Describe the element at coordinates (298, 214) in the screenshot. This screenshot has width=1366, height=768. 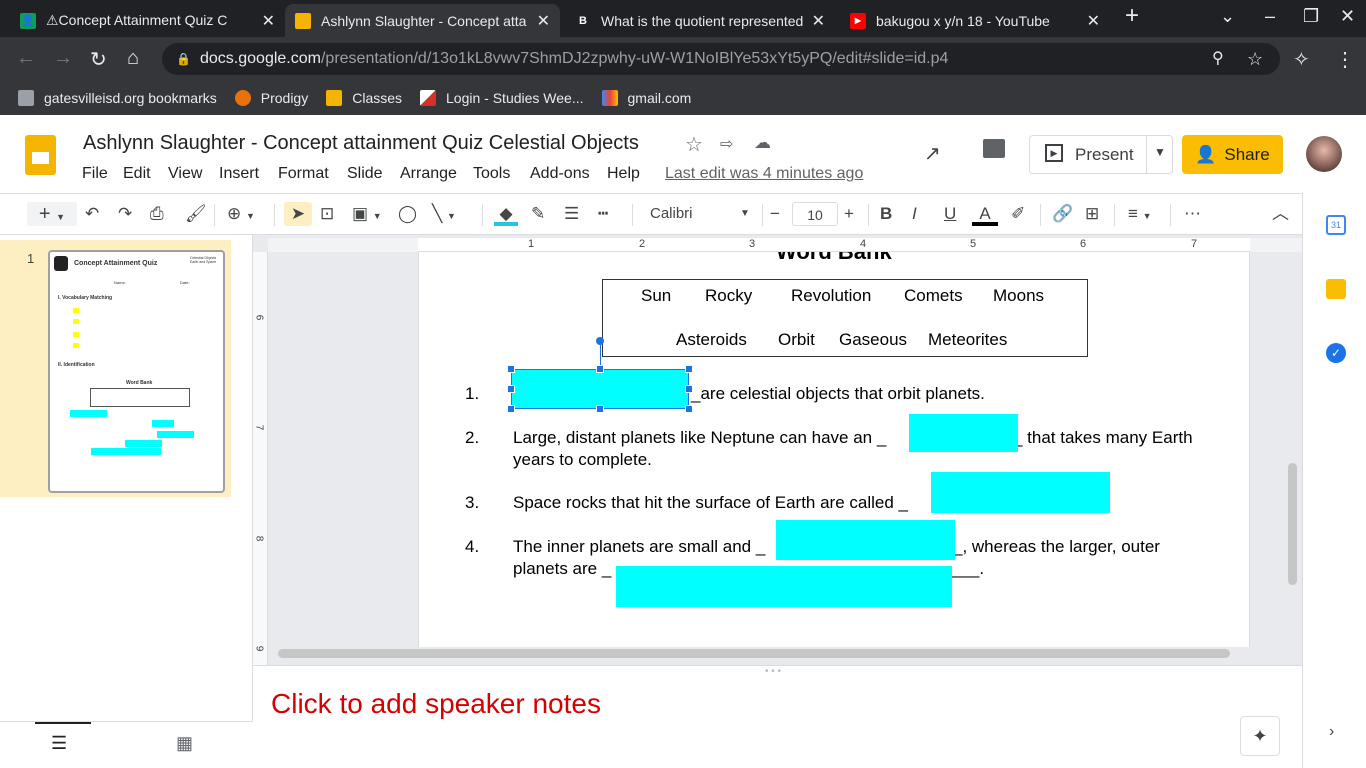
I see `select-tool-icon: ➤` at that location.